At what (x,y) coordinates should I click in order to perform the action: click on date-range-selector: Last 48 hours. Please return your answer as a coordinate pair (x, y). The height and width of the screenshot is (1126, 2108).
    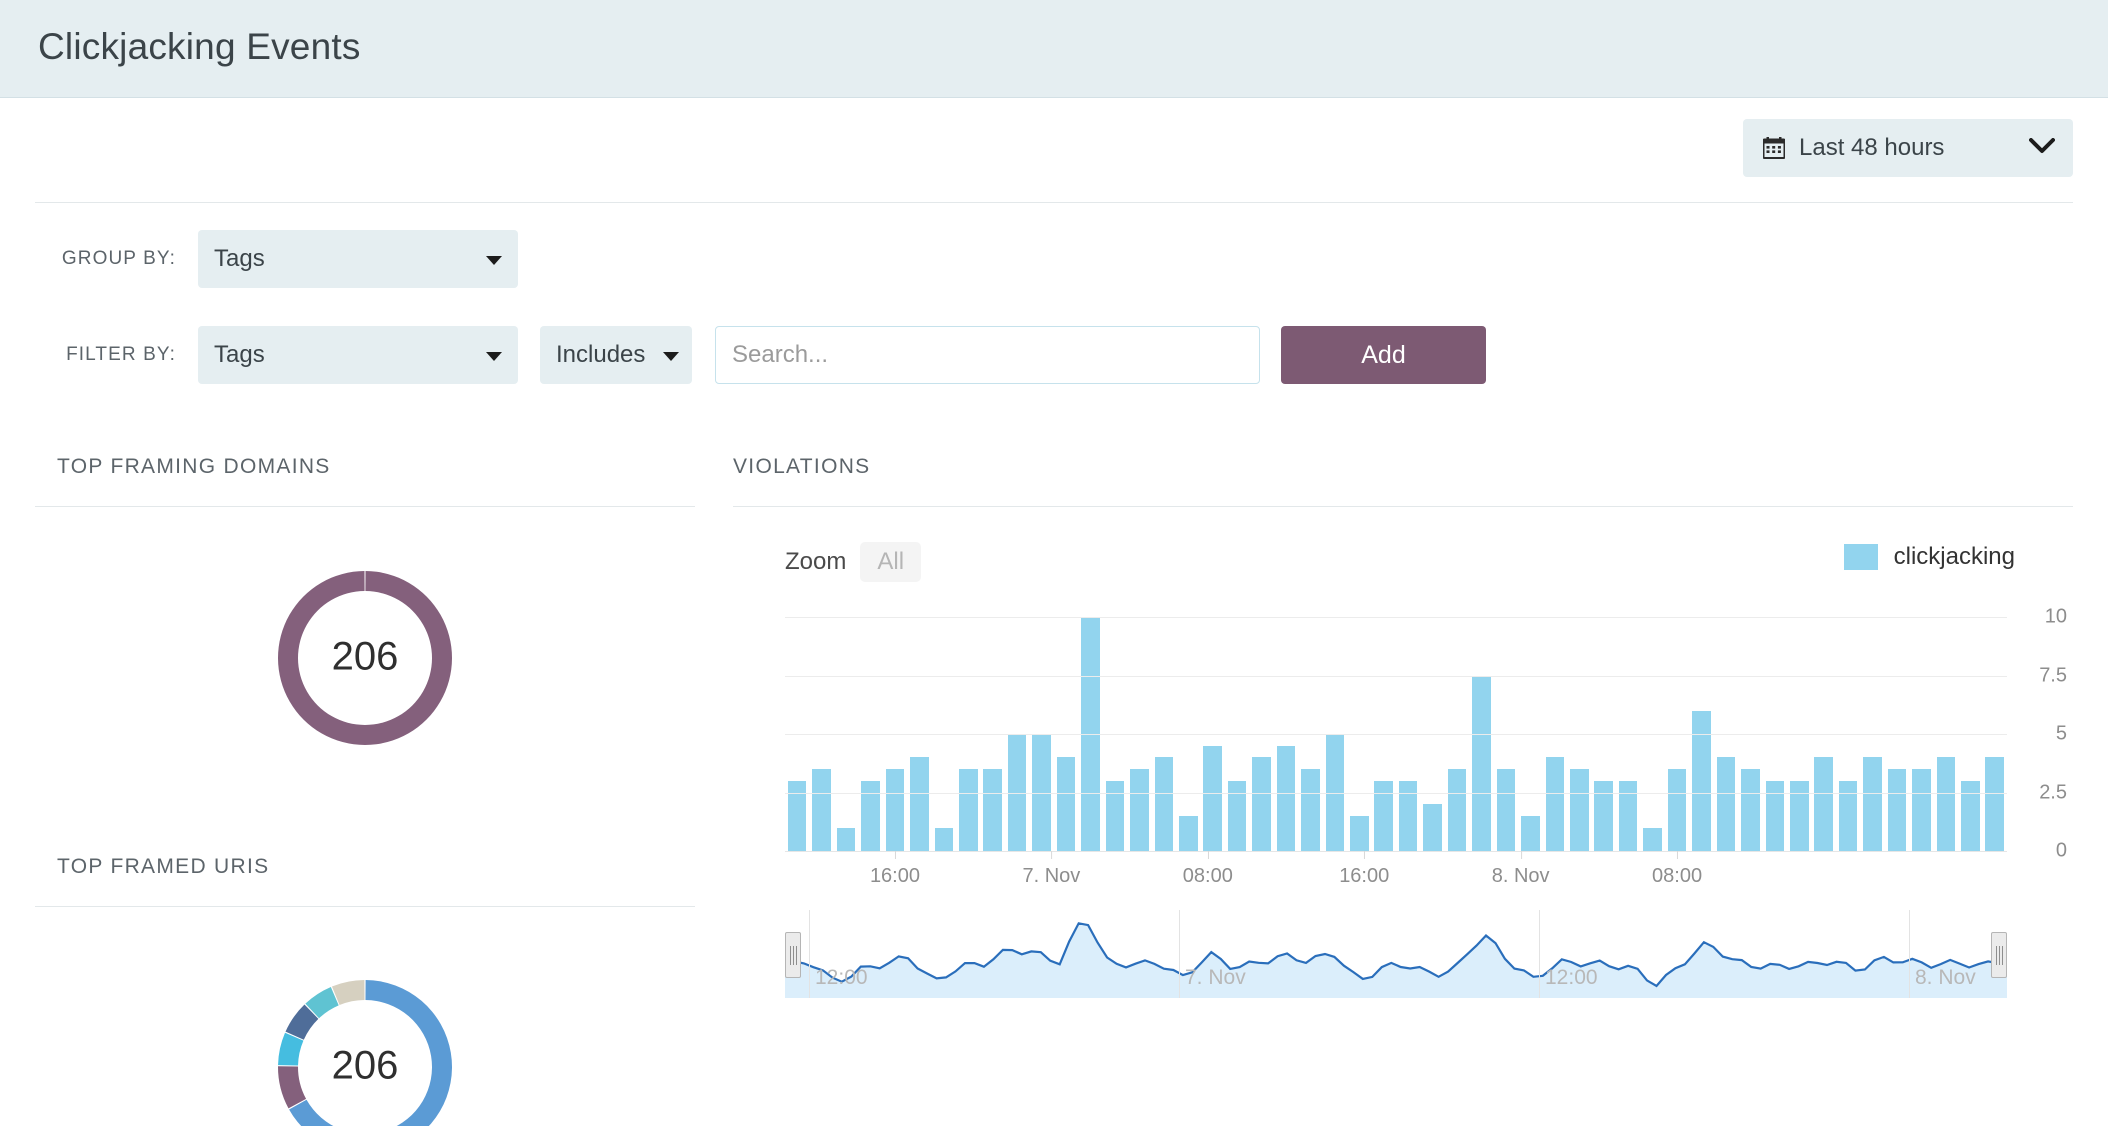
    Looking at the image, I should click on (1908, 148).